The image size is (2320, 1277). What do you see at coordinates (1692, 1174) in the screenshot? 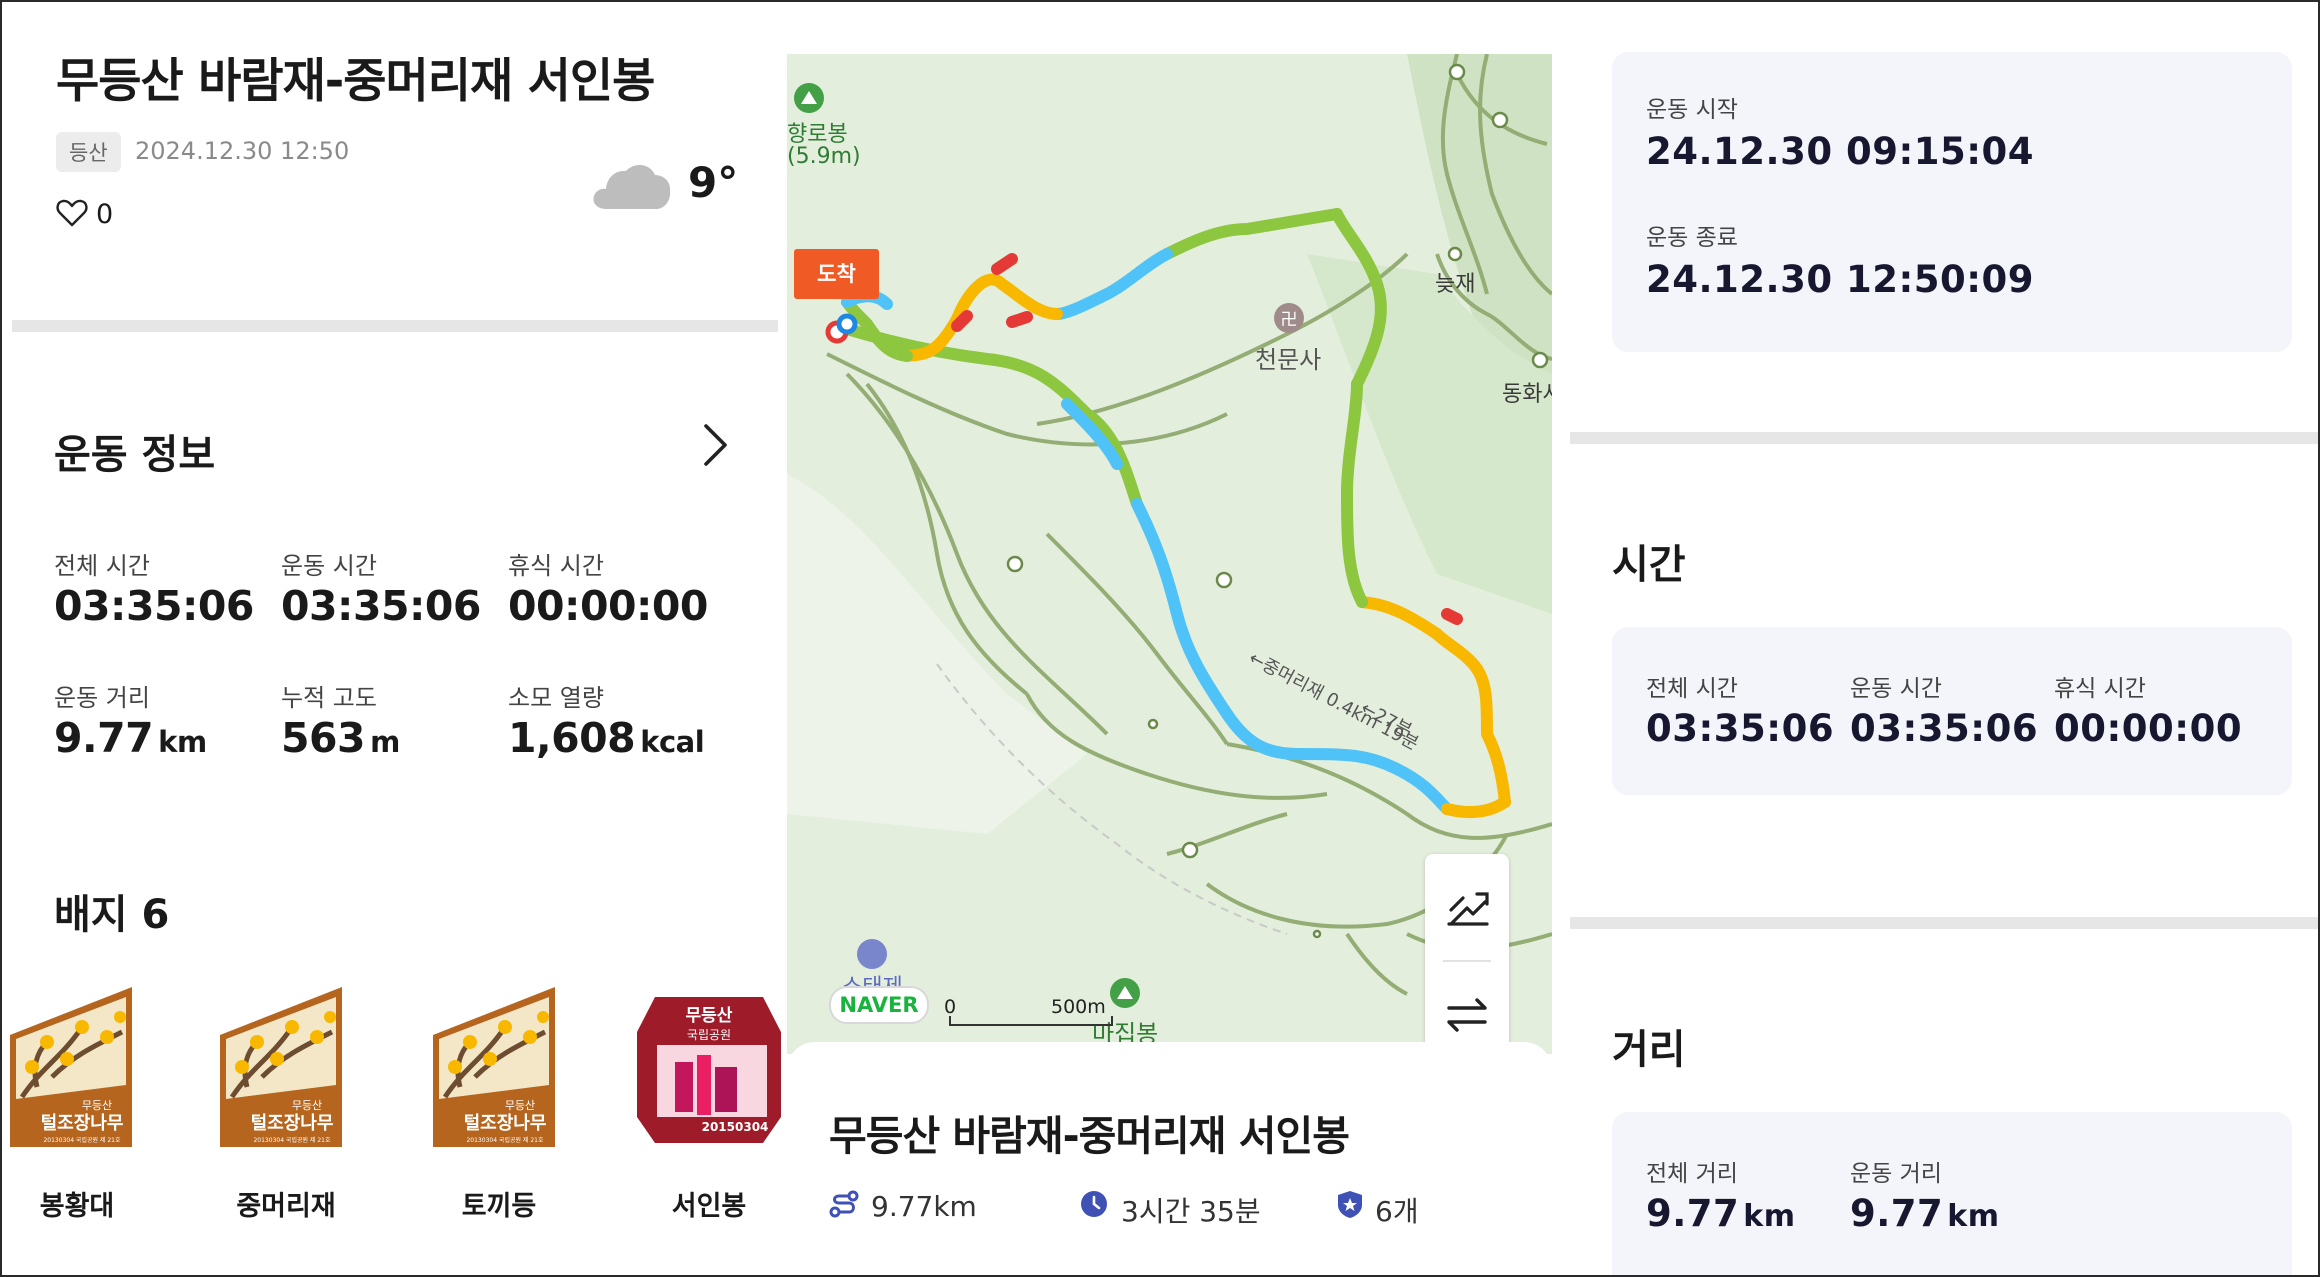
I see `stat-label: 전체 거리` at bounding box center [1692, 1174].